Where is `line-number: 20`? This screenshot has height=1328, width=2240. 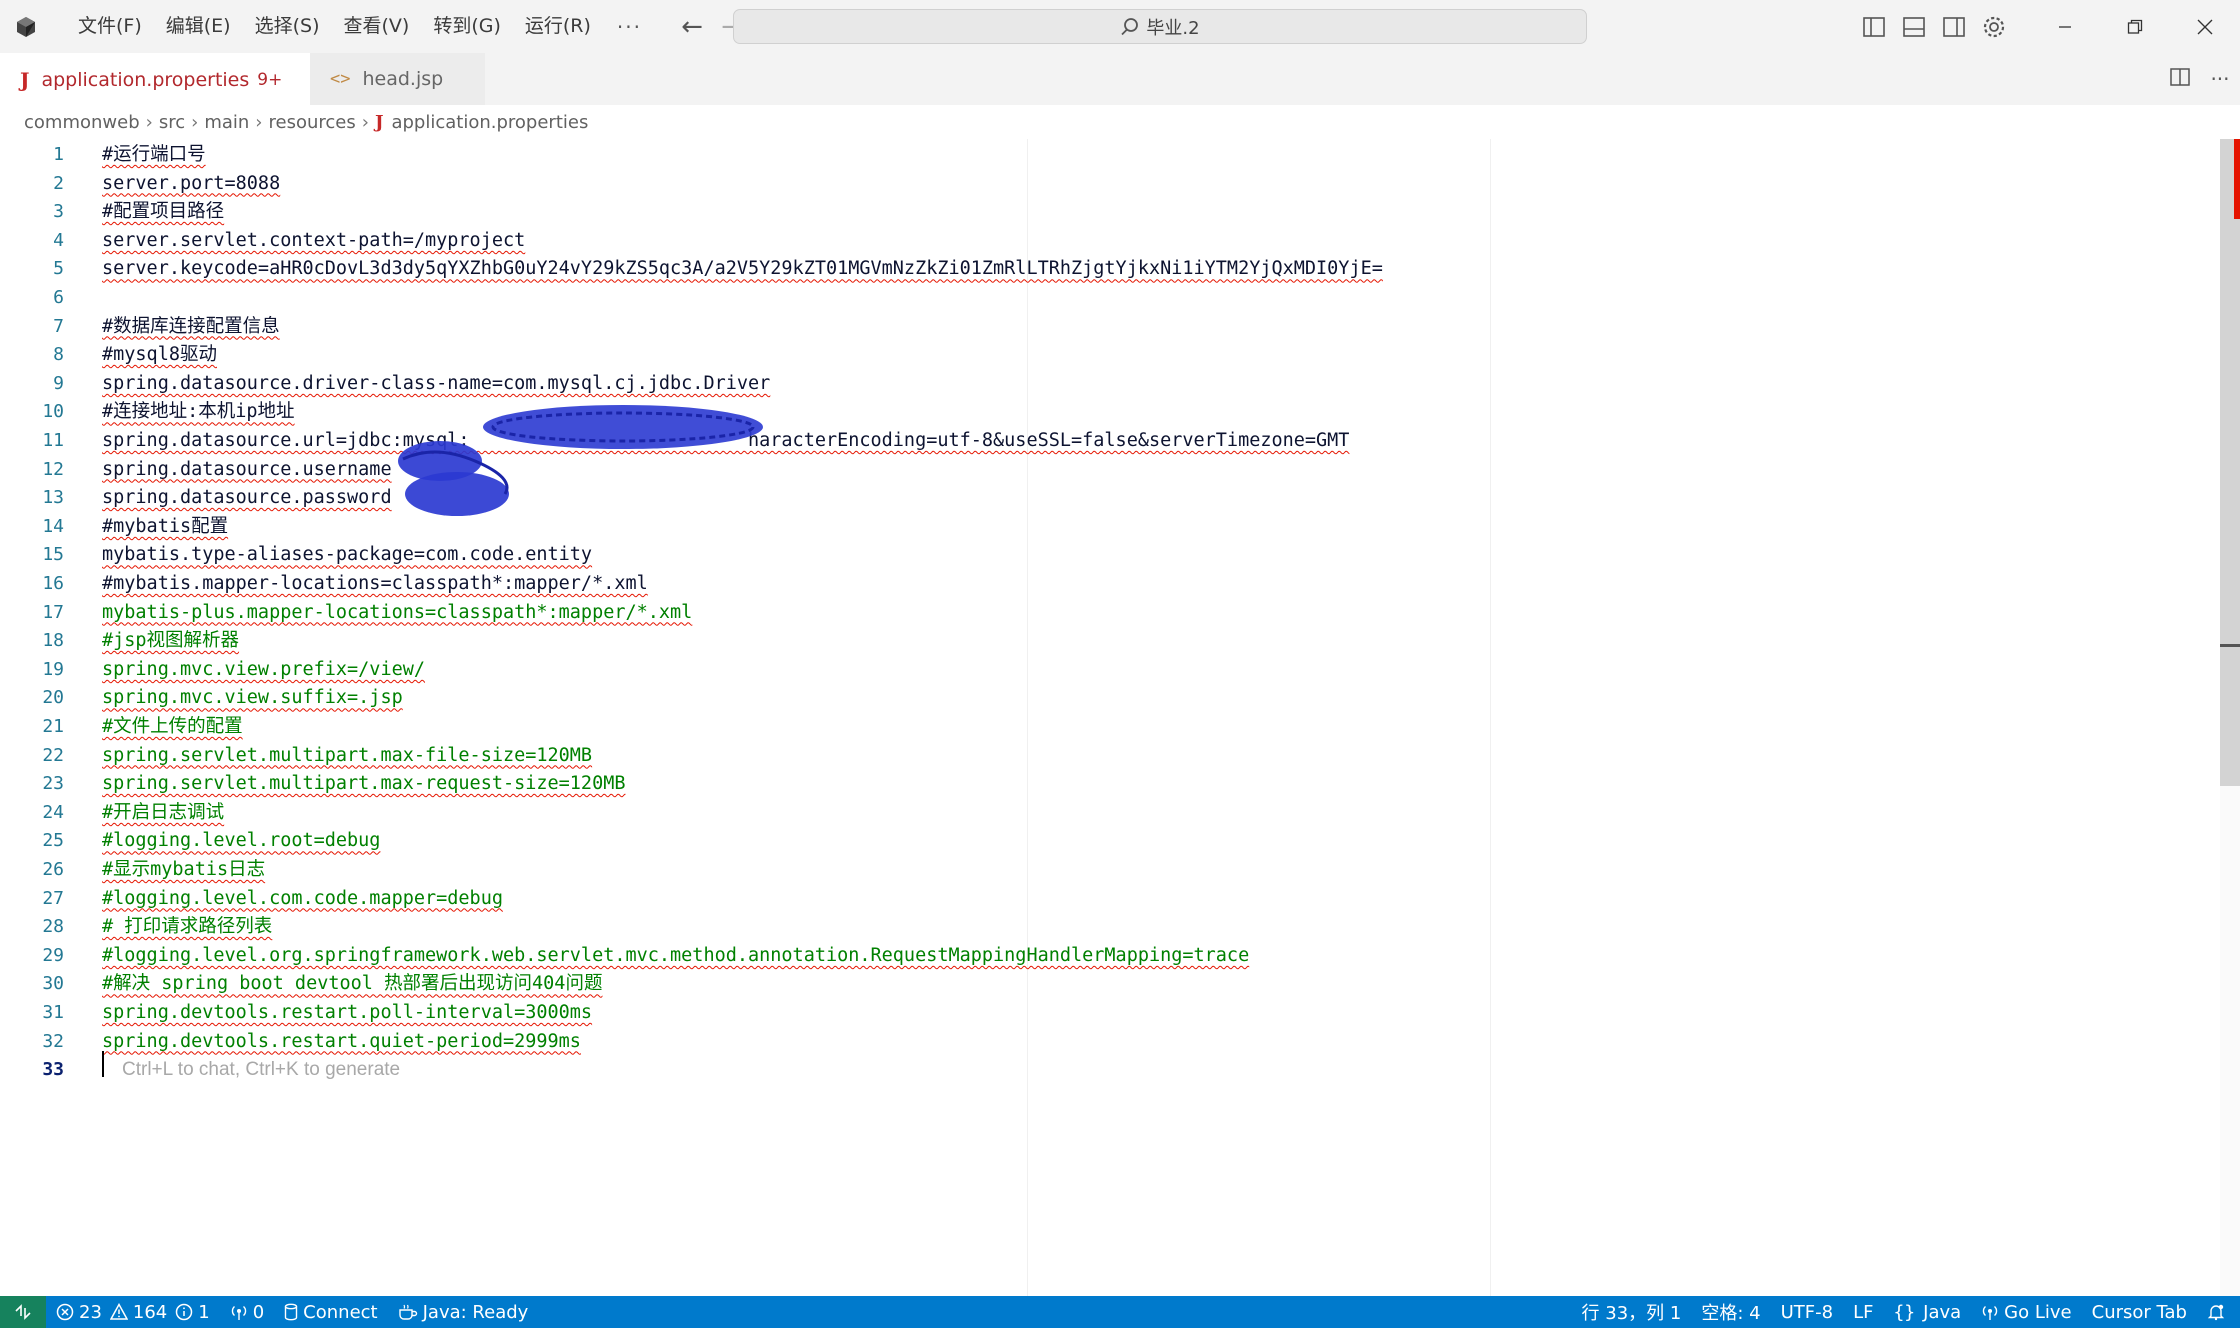
line-number: 20 is located at coordinates (53, 698).